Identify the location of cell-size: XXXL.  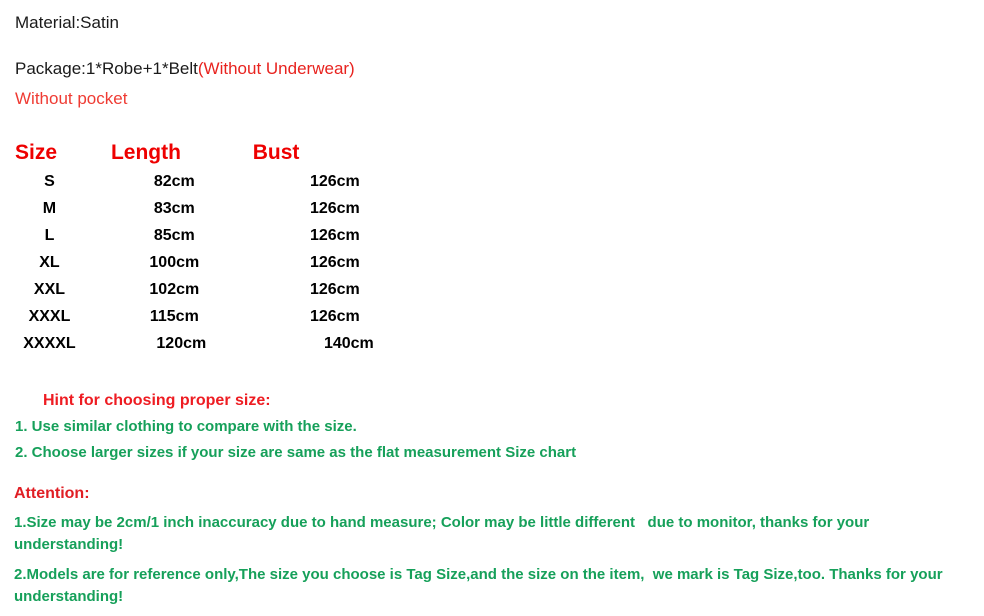
(49, 316).